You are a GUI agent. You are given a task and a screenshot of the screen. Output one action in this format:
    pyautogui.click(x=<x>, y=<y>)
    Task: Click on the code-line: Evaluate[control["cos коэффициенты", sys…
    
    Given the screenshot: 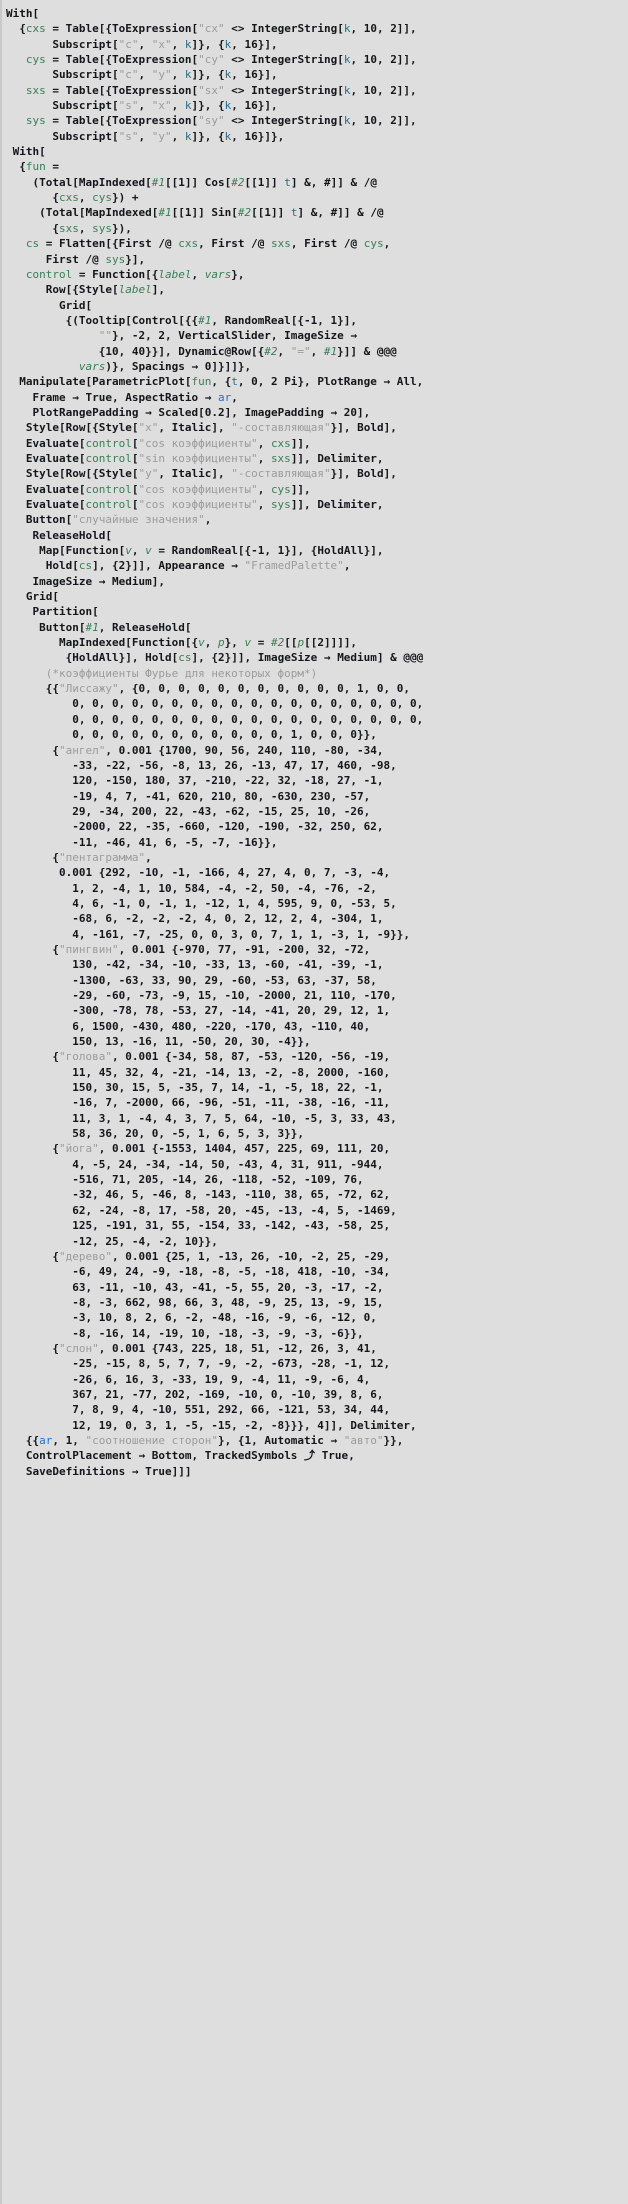 What is the action you would take?
    pyautogui.click(x=204, y=504)
    